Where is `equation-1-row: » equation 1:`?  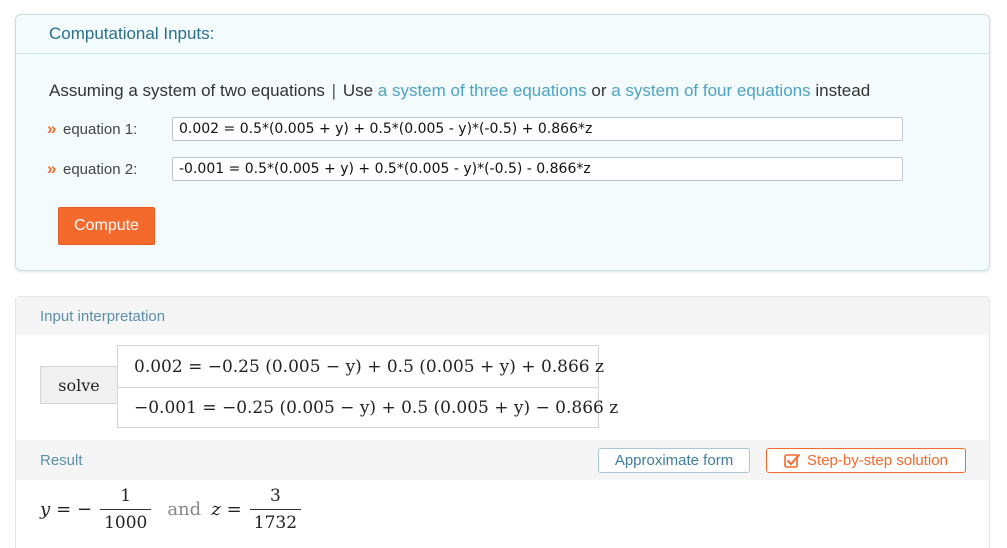
equation-1-row: » equation 1: is located at coordinates (475, 129).